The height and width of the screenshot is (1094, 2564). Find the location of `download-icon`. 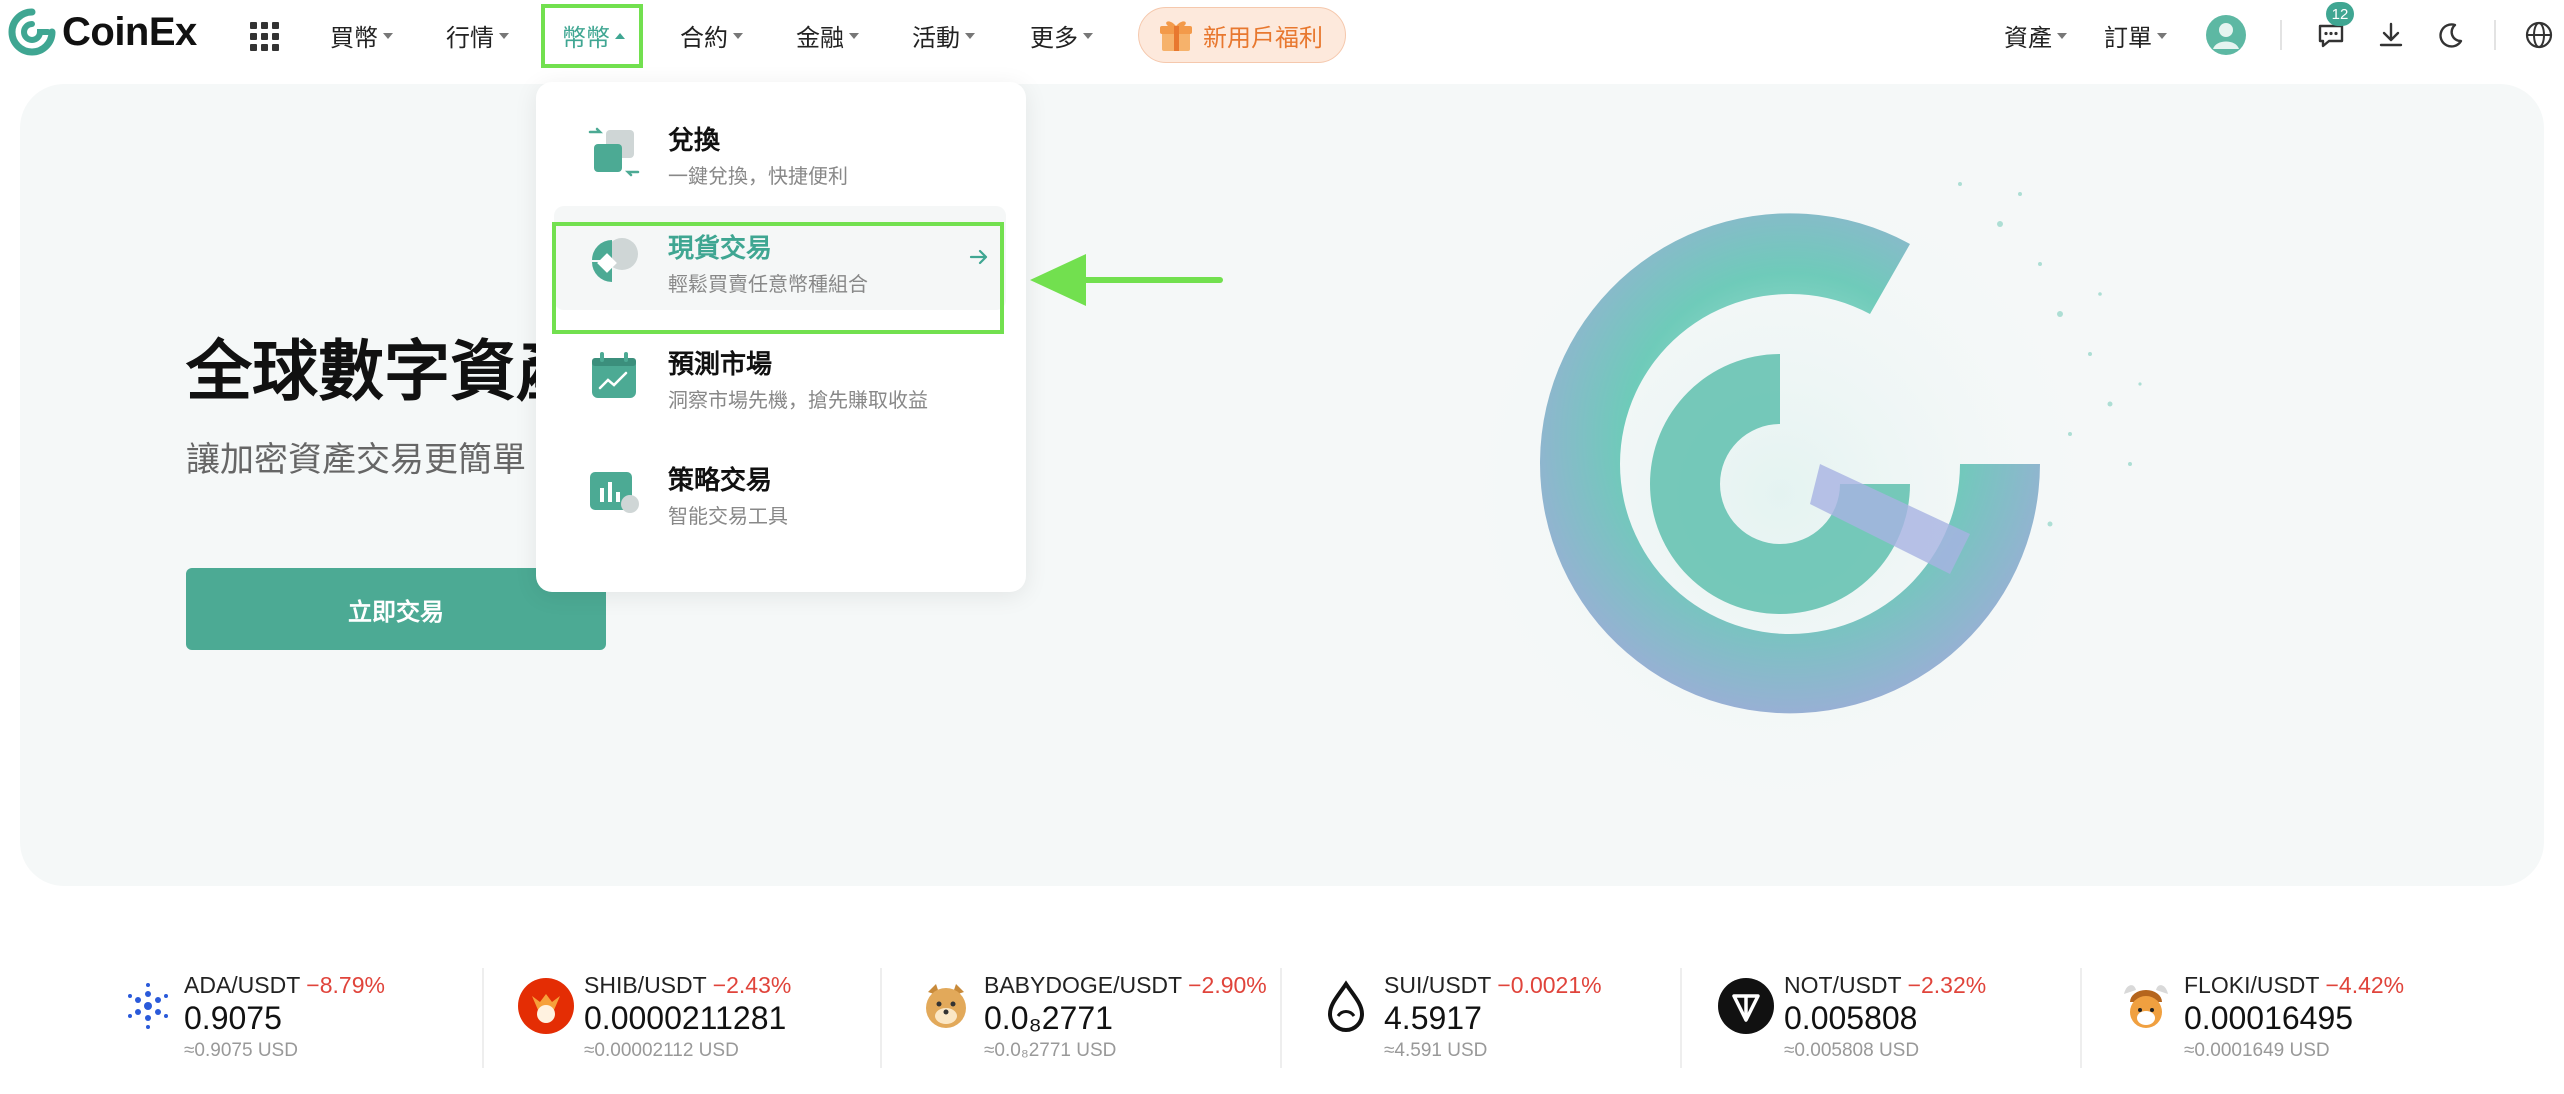

download-icon is located at coordinates (2391, 35).